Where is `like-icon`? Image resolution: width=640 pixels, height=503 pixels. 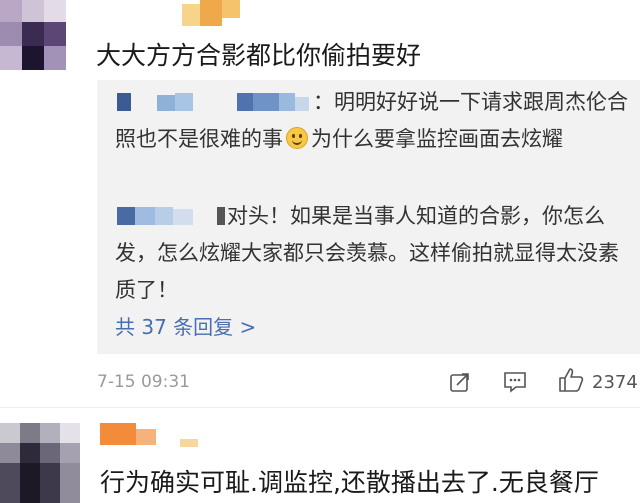 like-icon is located at coordinates (571, 382).